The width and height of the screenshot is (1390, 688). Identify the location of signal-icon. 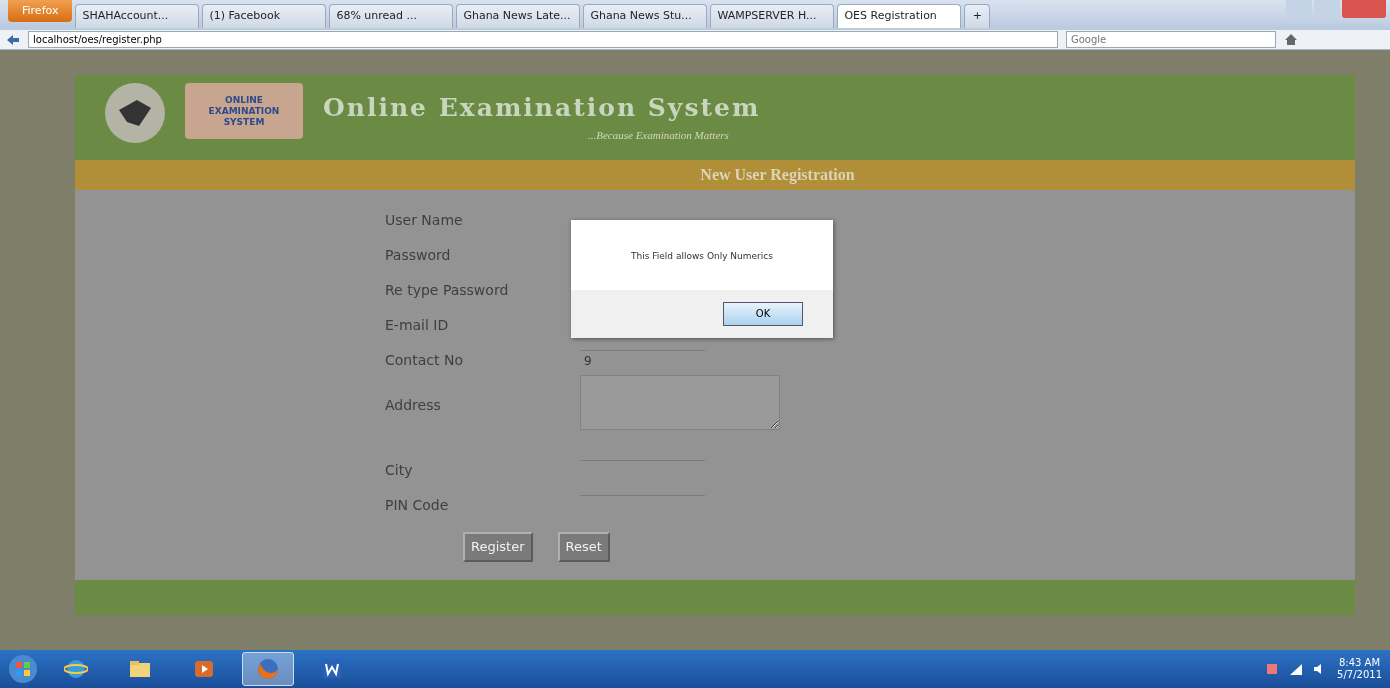
(1296, 669).